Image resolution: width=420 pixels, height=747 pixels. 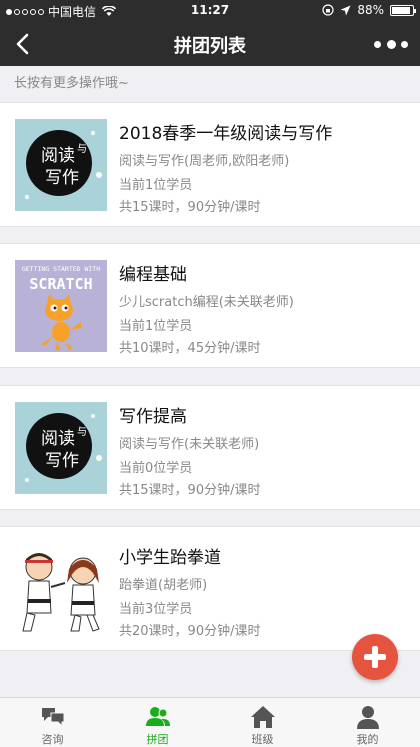 What do you see at coordinates (206, 302) in the screenshot?
I see `group-course: 少儿scratch编程(未关联老师)` at bounding box center [206, 302].